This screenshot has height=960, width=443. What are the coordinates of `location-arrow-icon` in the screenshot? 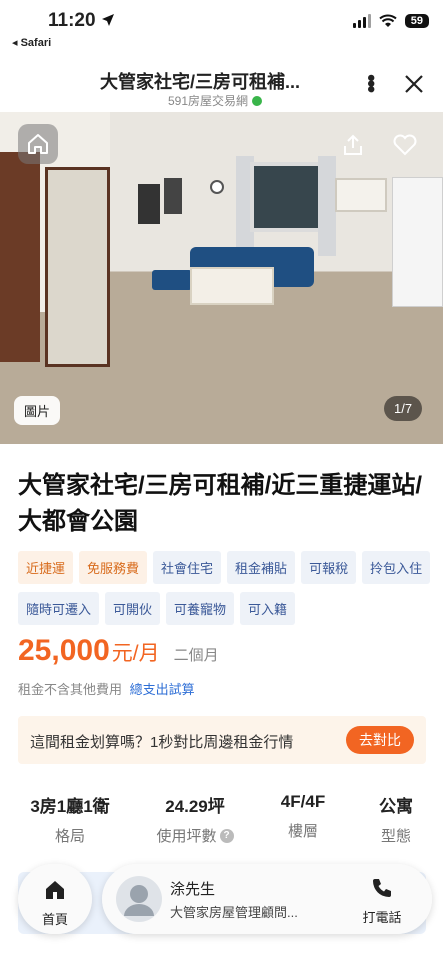 It's located at (107, 20).